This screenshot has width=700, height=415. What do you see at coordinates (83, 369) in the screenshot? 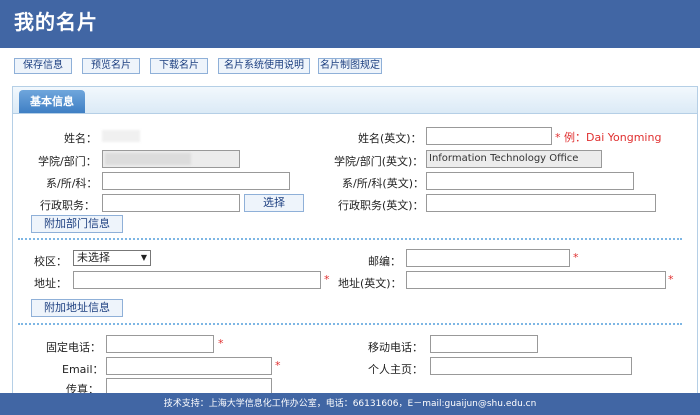
I see `email-label: Email：` at bounding box center [83, 369].